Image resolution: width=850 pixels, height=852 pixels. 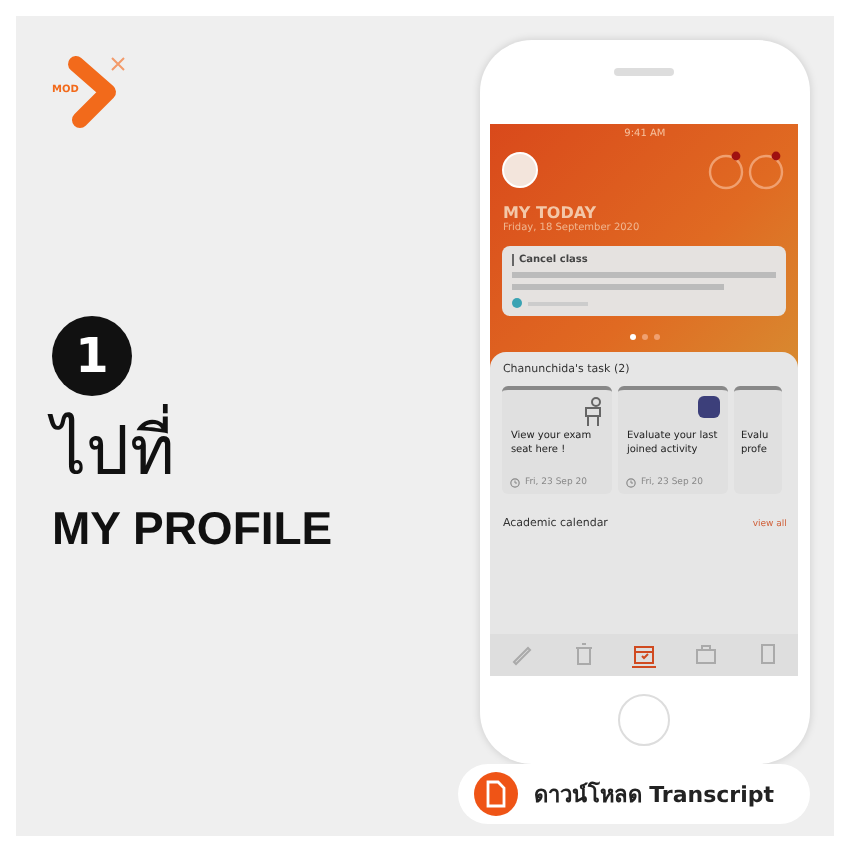 What do you see at coordinates (709, 407) in the screenshot?
I see `app-icon` at bounding box center [709, 407].